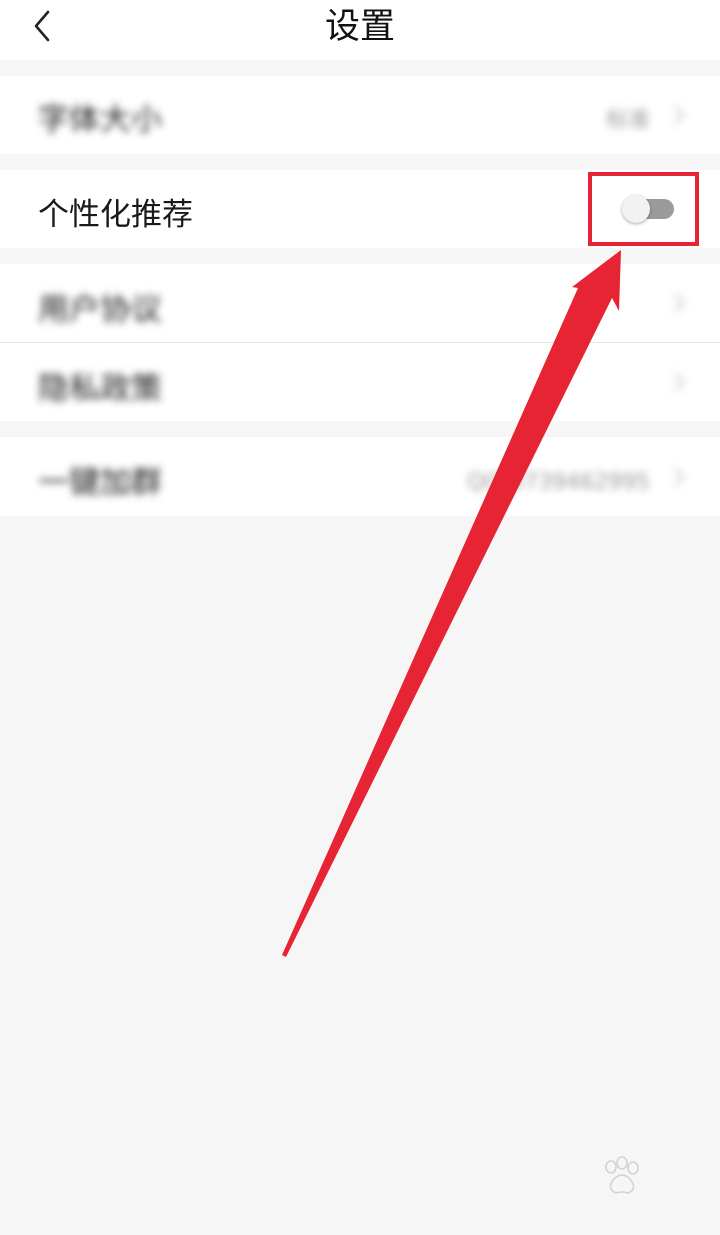 This screenshot has height=1235, width=720. What do you see at coordinates (100, 389) in the screenshot?
I see `privacy-policy-label: 隐私政策` at bounding box center [100, 389].